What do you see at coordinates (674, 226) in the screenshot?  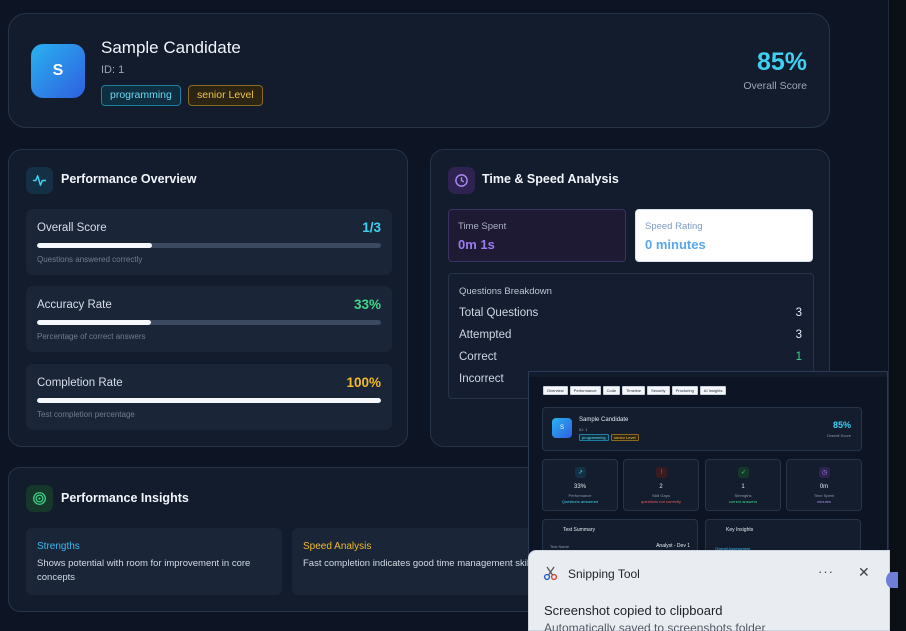 I see `speed-rating-label: Speed Rating` at bounding box center [674, 226].